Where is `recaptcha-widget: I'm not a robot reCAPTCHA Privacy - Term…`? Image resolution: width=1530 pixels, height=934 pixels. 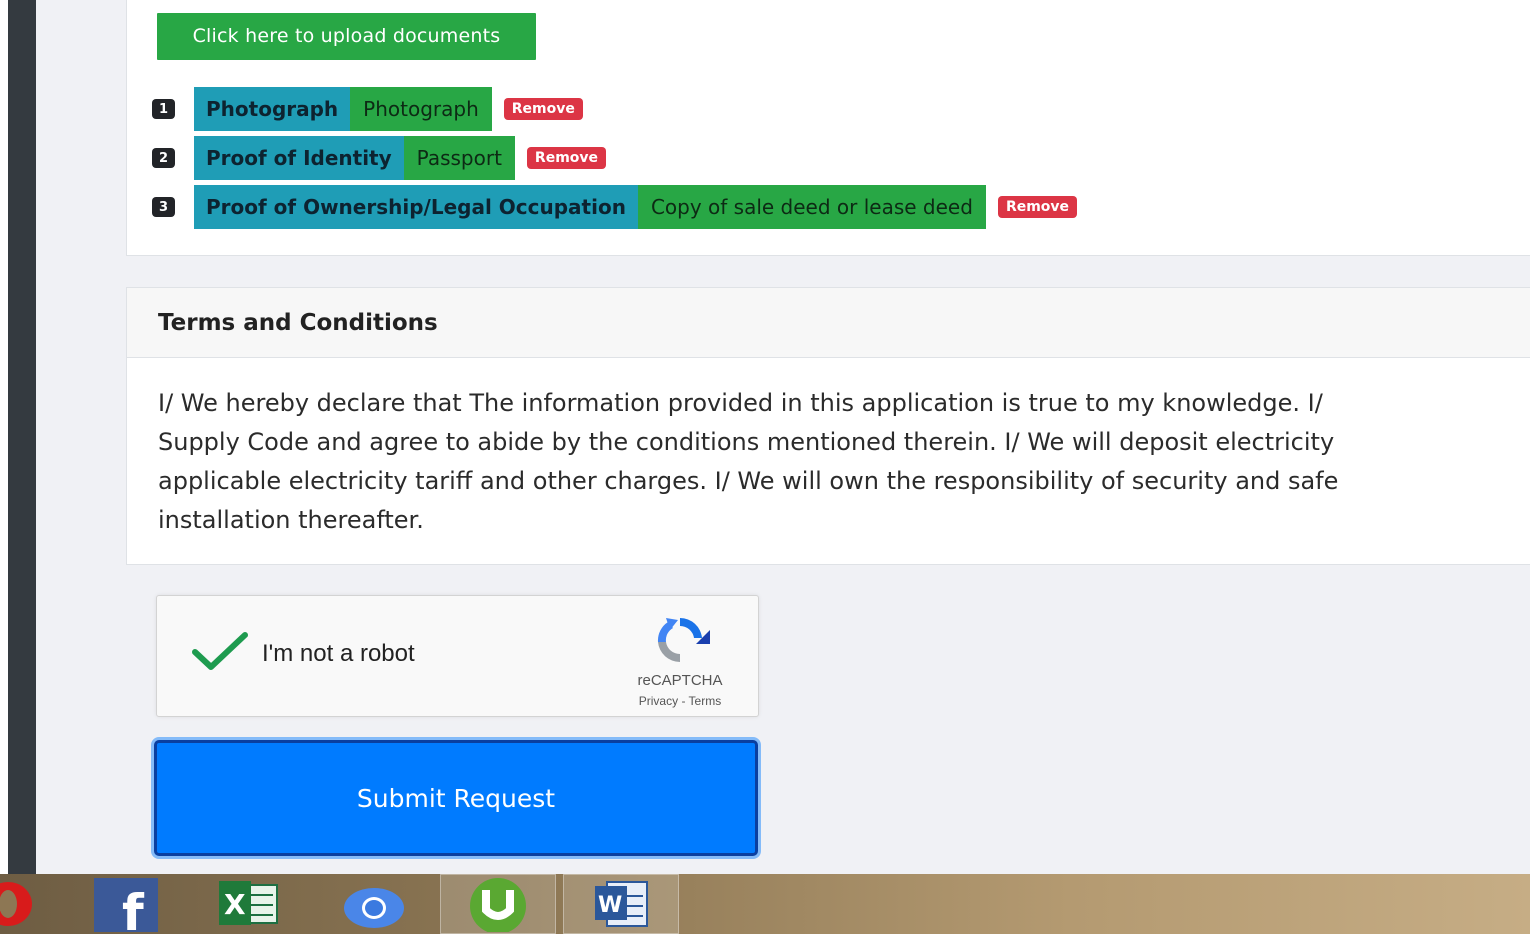
recaptcha-widget: I'm not a robot reCAPTCHA Privacy - Term… is located at coordinates (457, 656).